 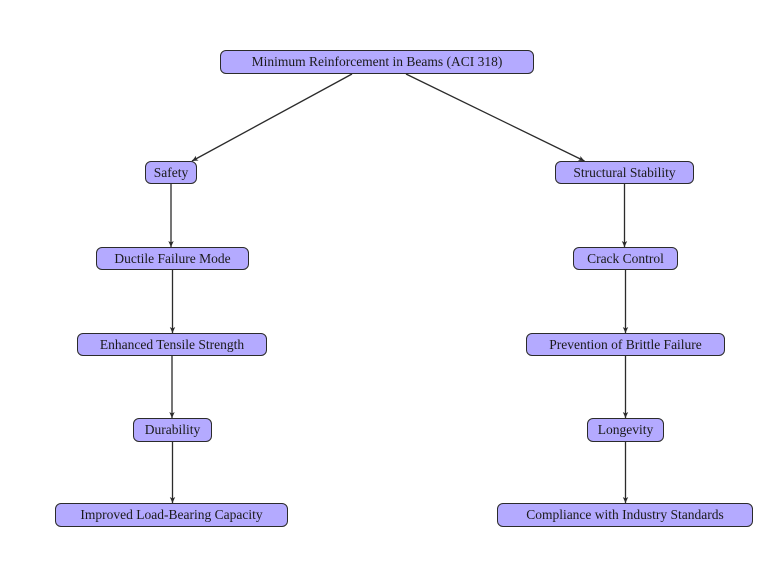 What do you see at coordinates (625, 258) in the screenshot?
I see `node-crack-control: Crack Control` at bounding box center [625, 258].